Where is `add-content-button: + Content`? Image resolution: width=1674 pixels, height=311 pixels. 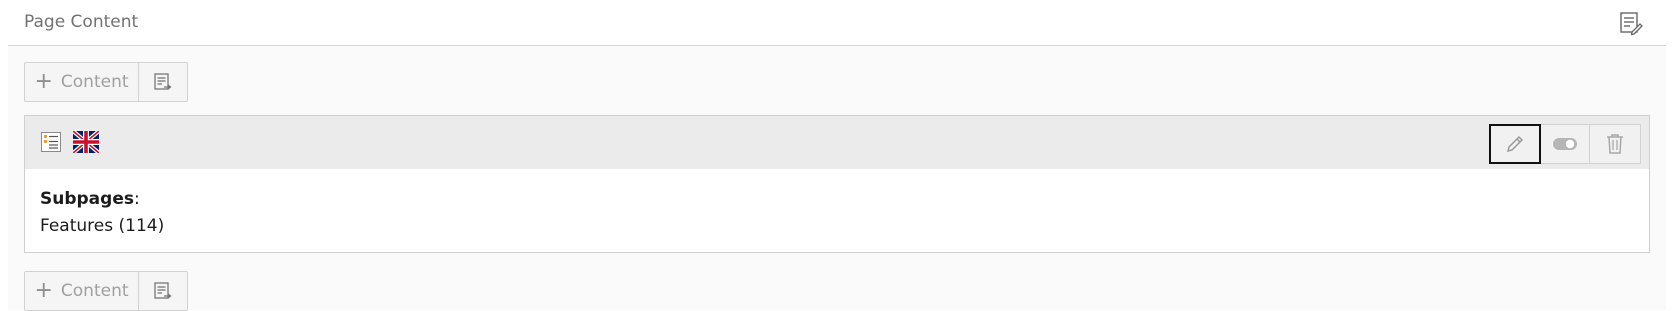
add-content-button: + Content is located at coordinates (82, 82).